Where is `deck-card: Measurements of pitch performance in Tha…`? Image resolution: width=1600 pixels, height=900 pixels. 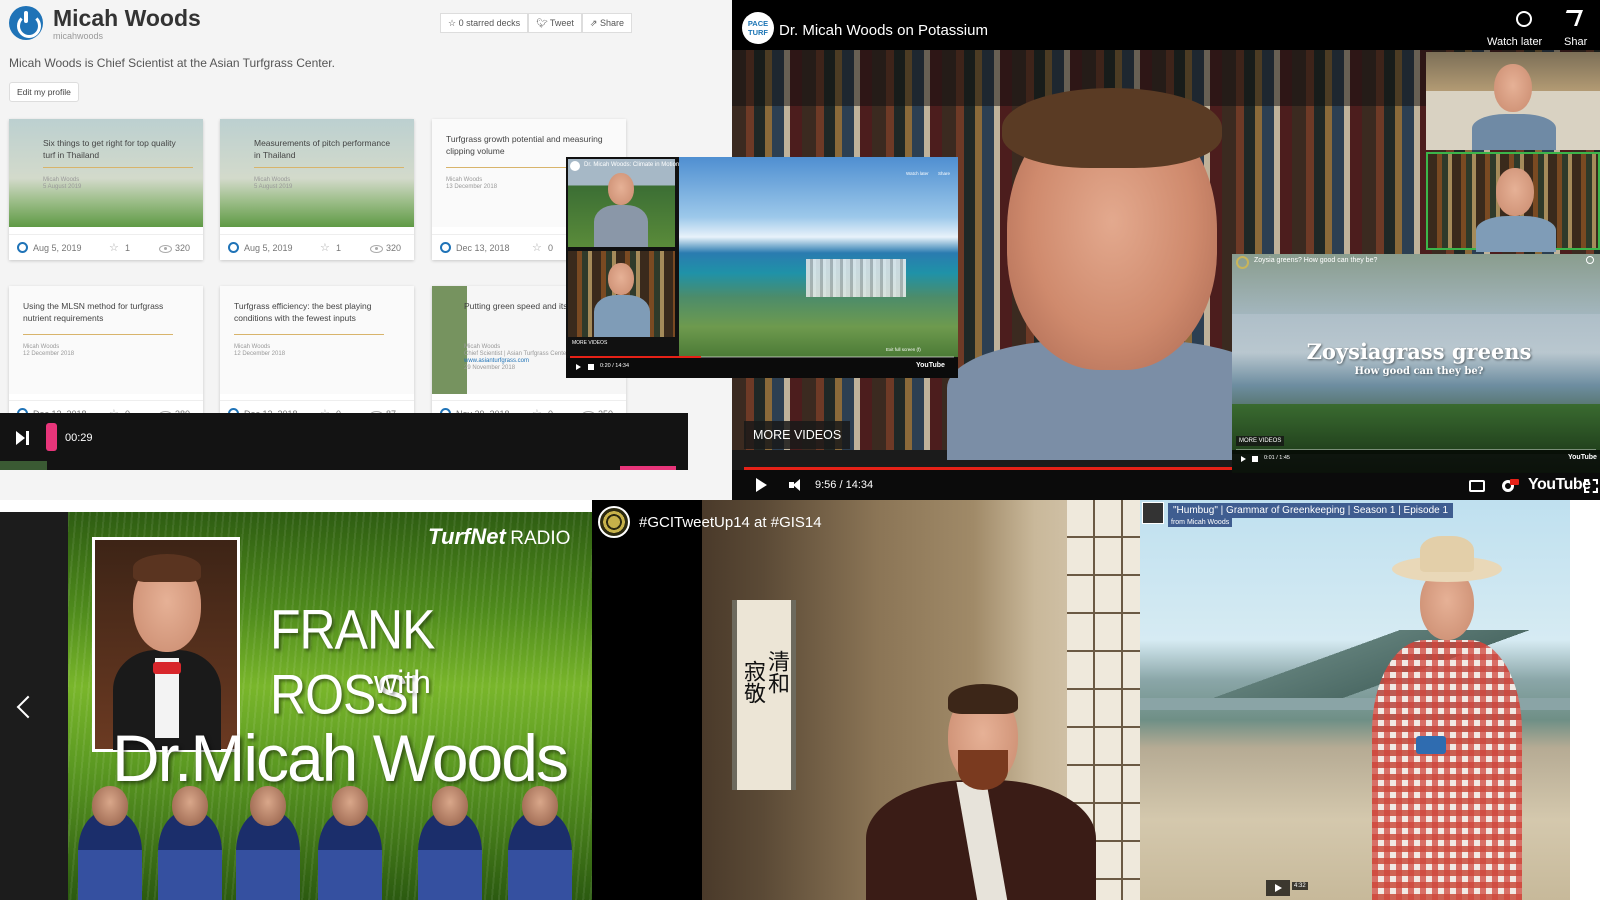
deck-card: Measurements of pitch performance in Tha… is located at coordinates (317, 189).